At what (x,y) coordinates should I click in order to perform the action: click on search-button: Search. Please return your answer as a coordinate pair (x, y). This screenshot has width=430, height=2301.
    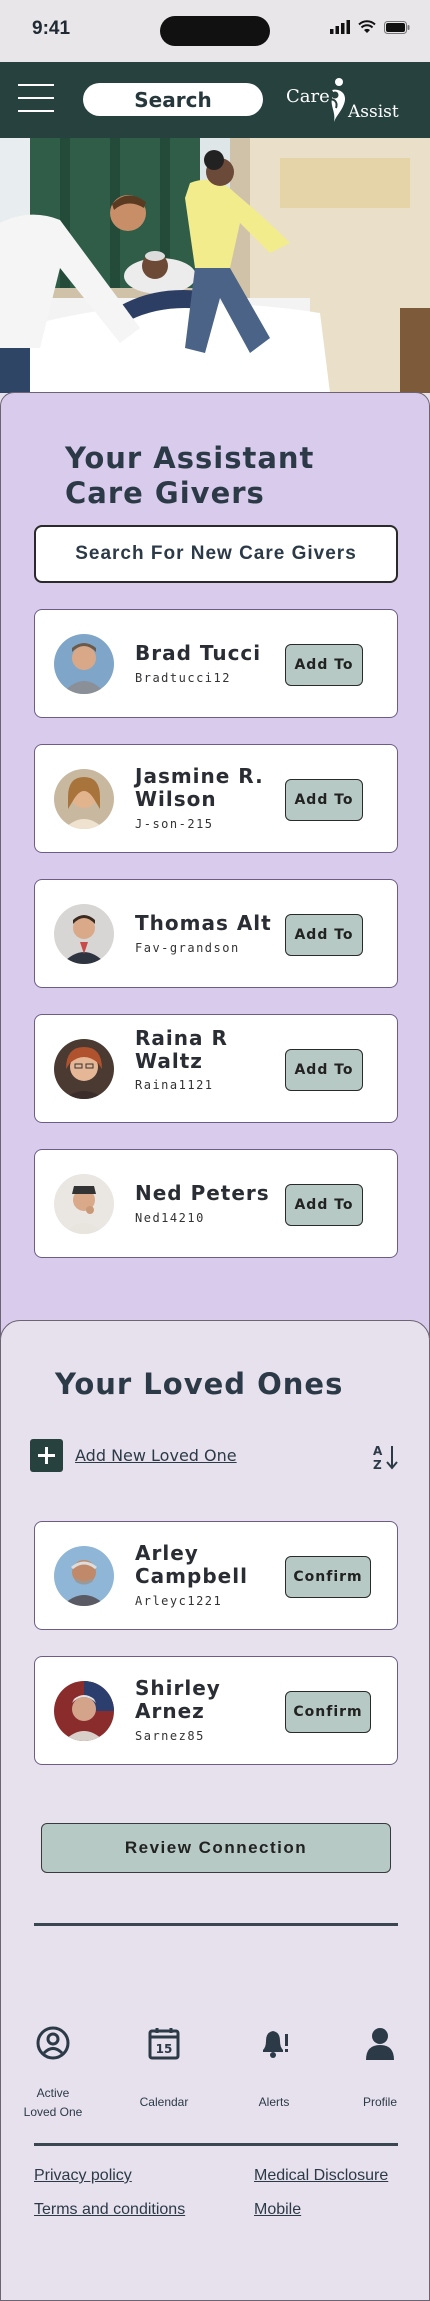
    Looking at the image, I should click on (173, 99).